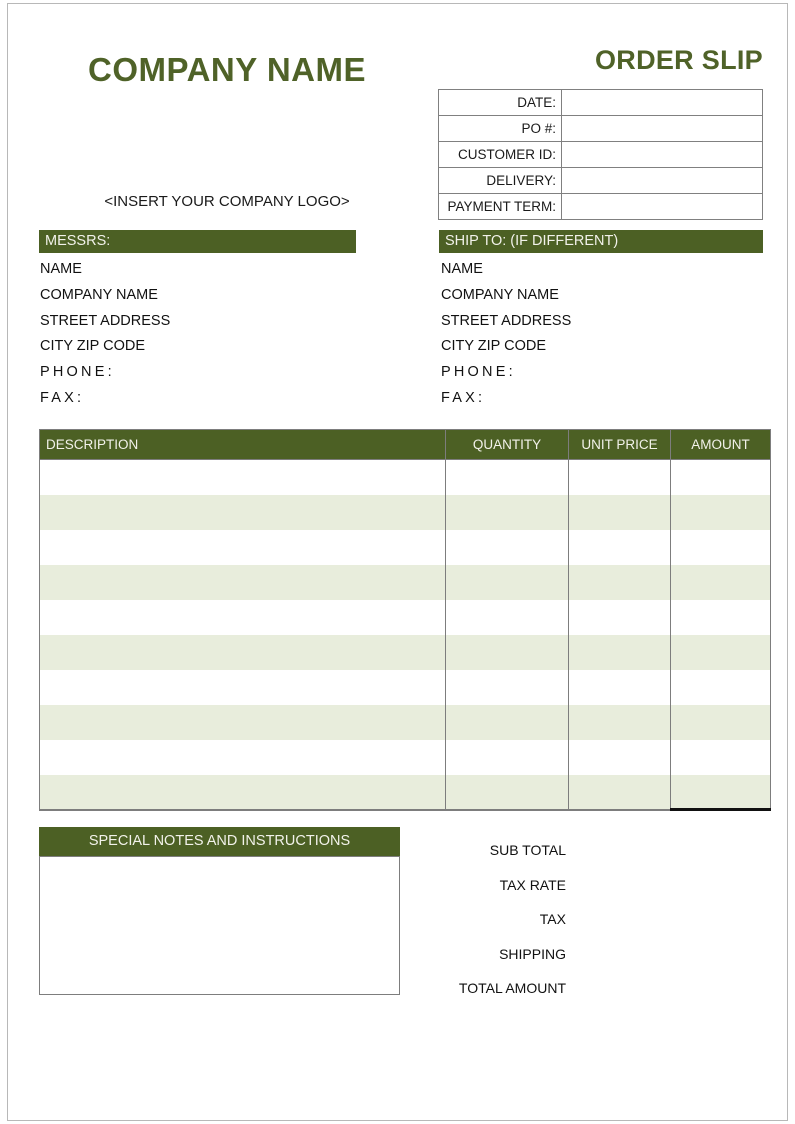 The height and width of the screenshot is (1124, 795). I want to click on info-row-payment-term: PAYMENT TERM:, so click(601, 206).